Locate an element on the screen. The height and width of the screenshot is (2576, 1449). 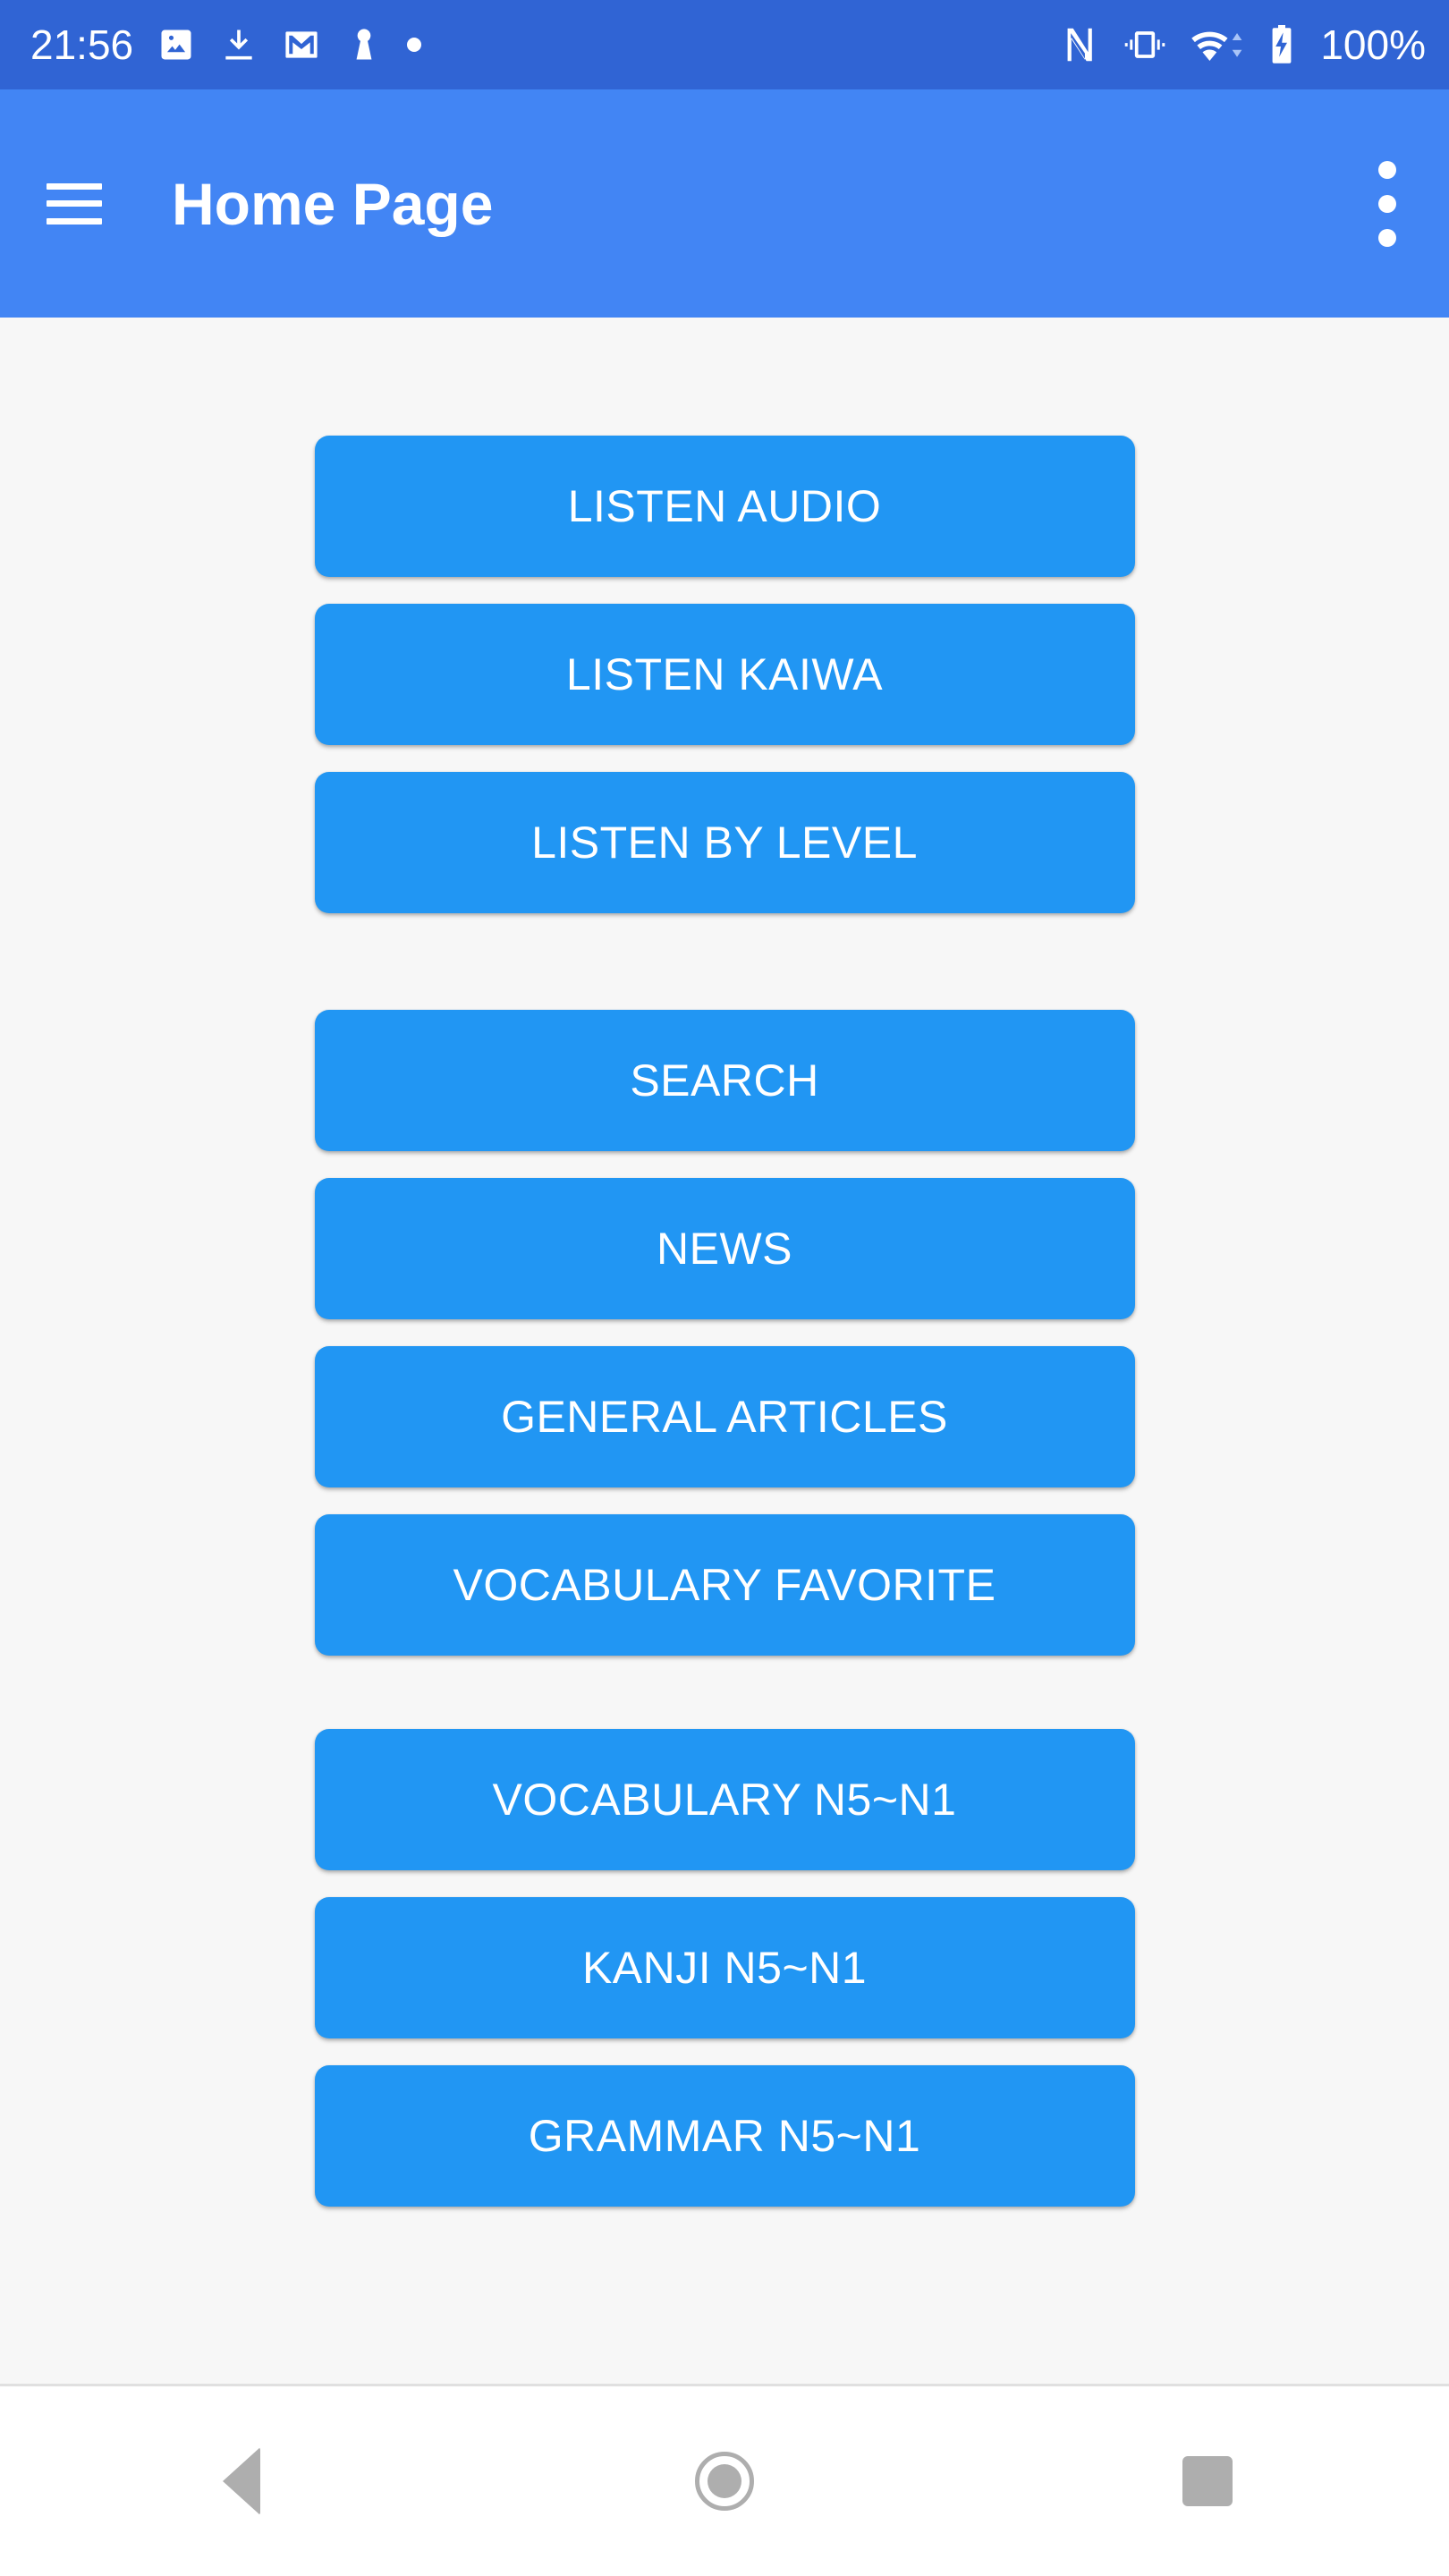
search-button: SEARCH is located at coordinates (724, 1080).